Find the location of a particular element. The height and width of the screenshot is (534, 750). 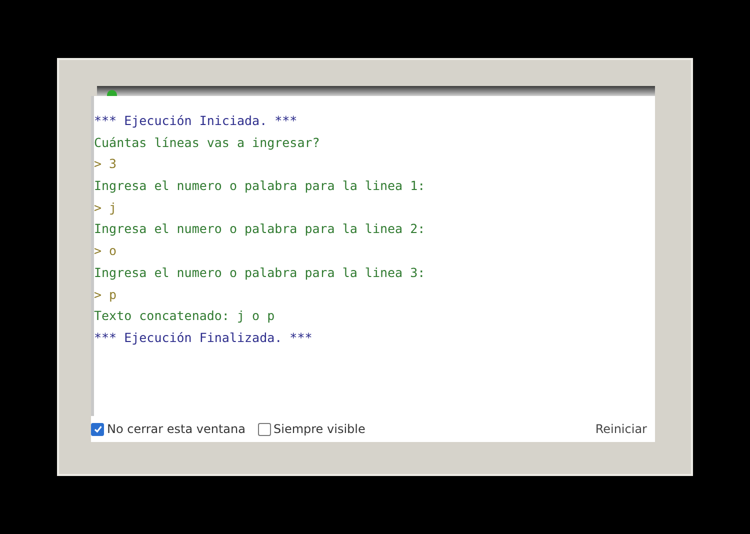

option-checkbox: No cerrar esta ventana is located at coordinates (168, 429).